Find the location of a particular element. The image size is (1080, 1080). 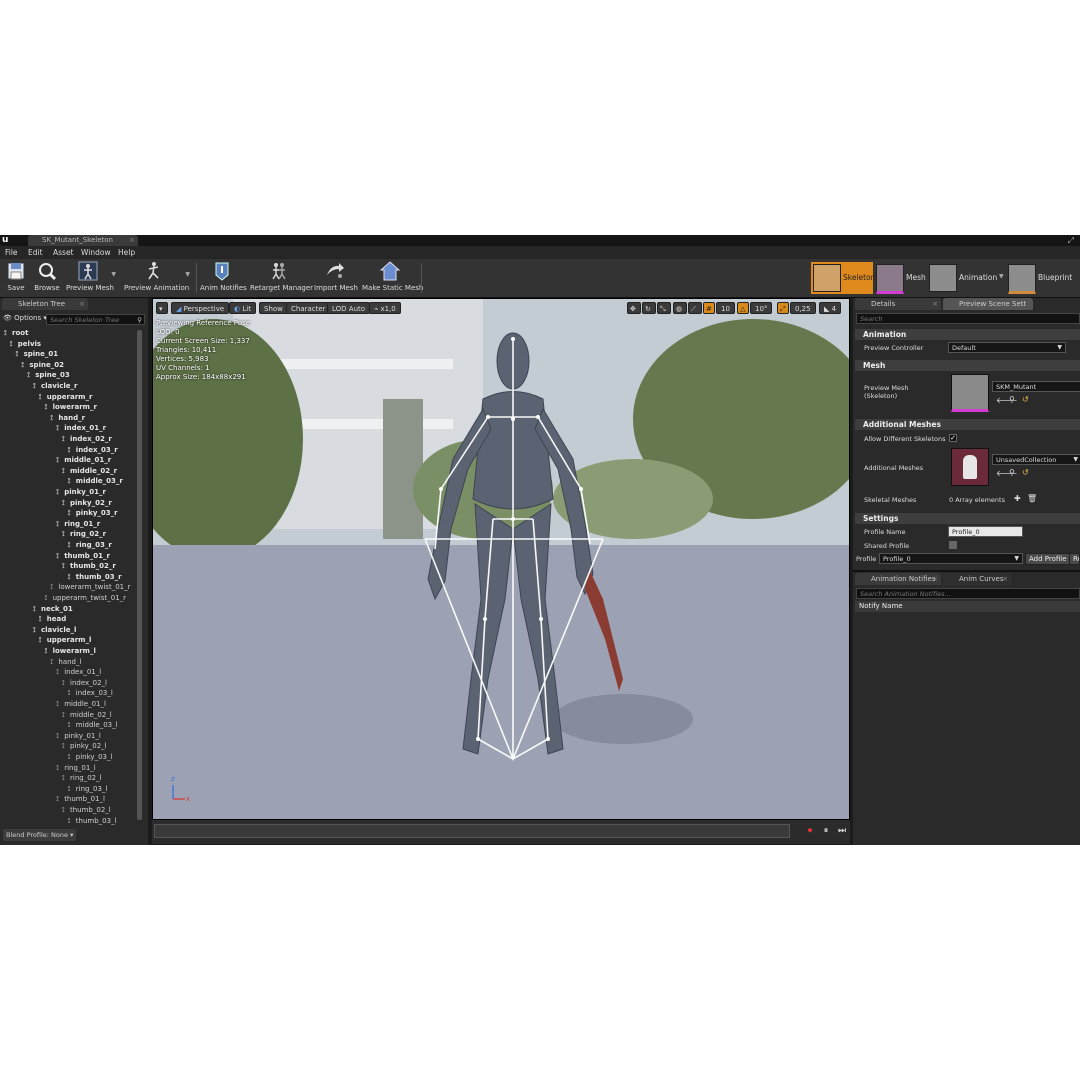

record-icon: ⏺ is located at coordinates (810, 831).